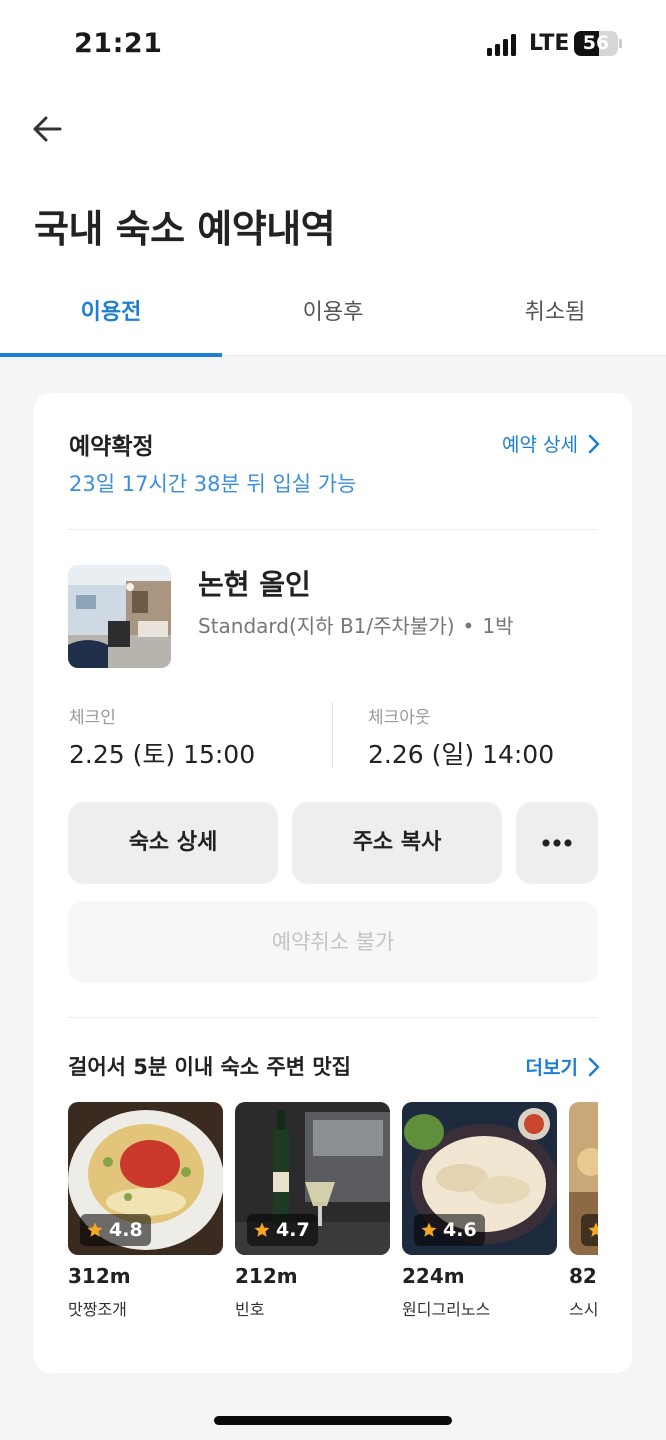 The width and height of the screenshot is (666, 1440). What do you see at coordinates (549, 43) in the screenshot?
I see `network-type: LTE` at bounding box center [549, 43].